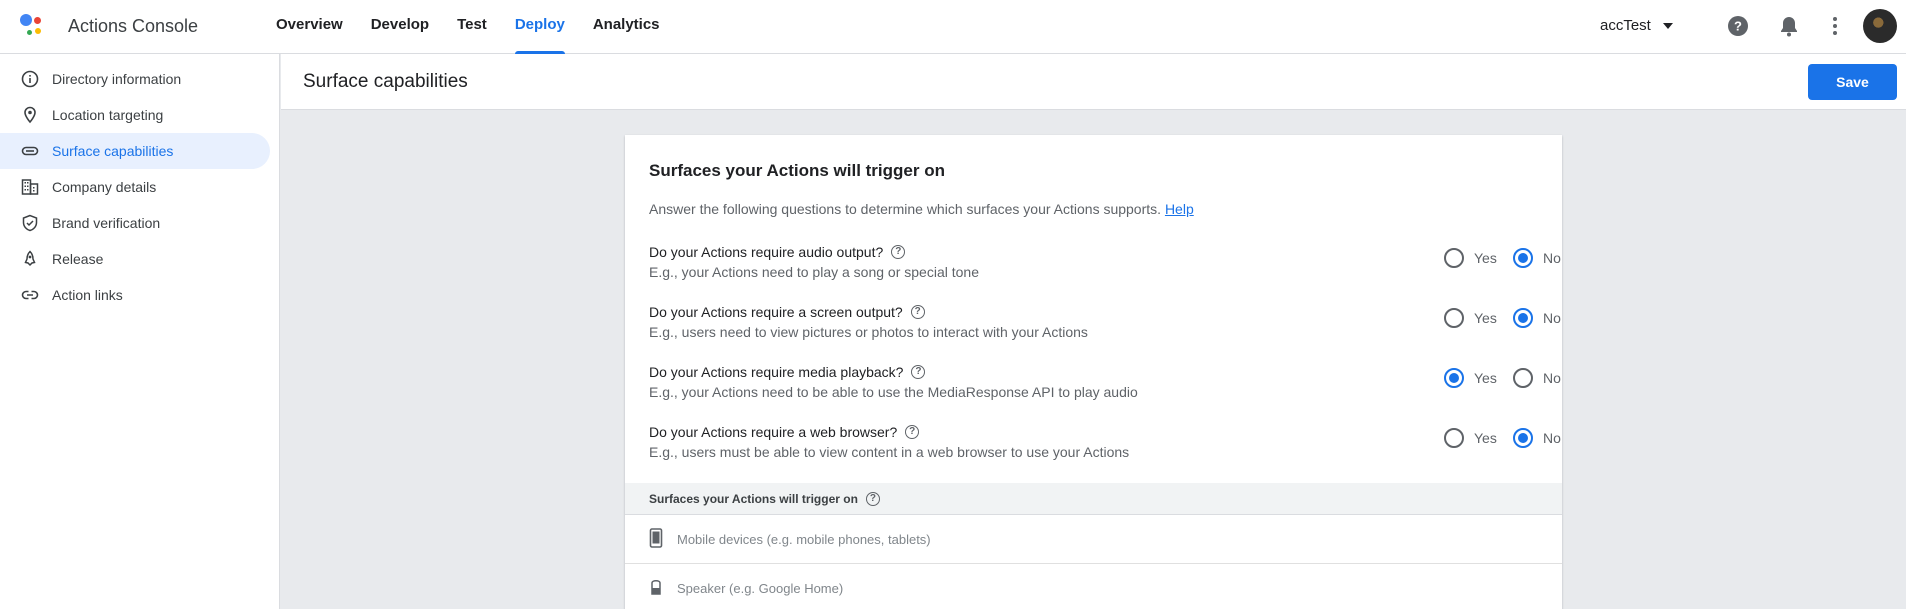 The height and width of the screenshot is (609, 1906). I want to click on caret-down-icon, so click(1667, 26).